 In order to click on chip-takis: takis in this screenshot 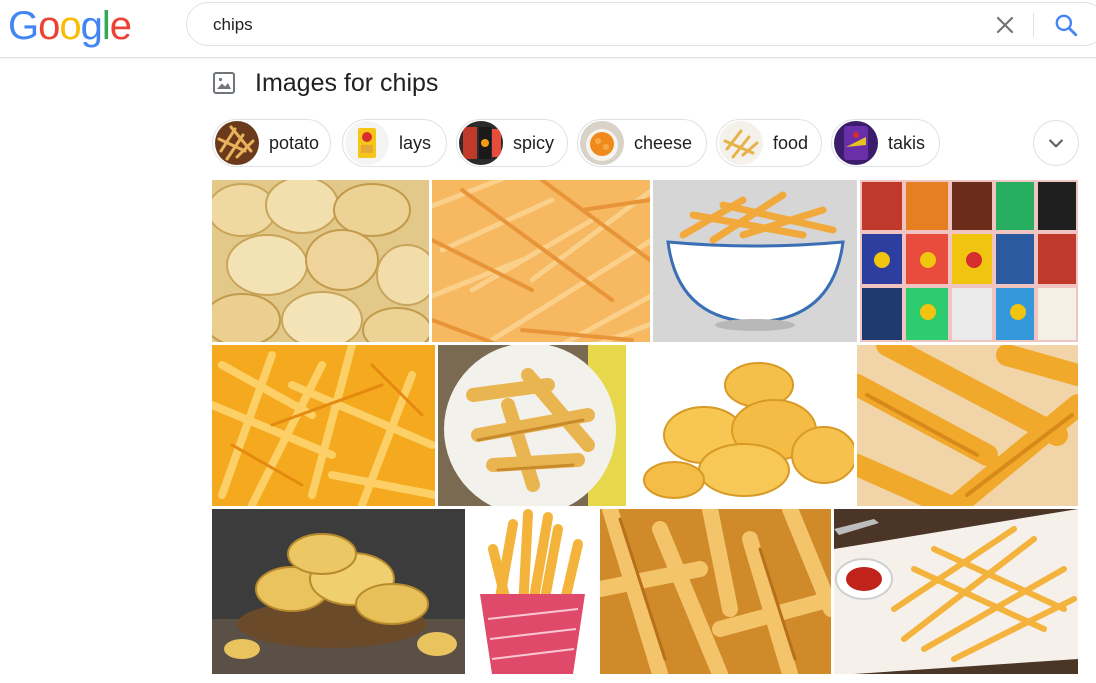, I will do `click(885, 143)`.